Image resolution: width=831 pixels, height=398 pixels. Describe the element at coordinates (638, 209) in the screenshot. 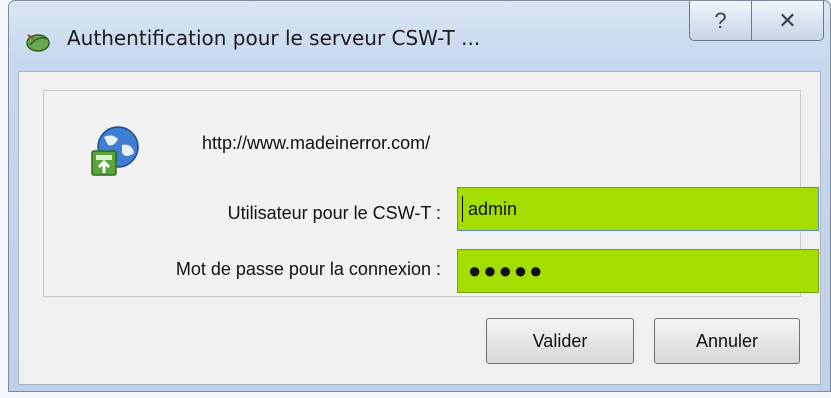

I see `user-input: admin` at that location.